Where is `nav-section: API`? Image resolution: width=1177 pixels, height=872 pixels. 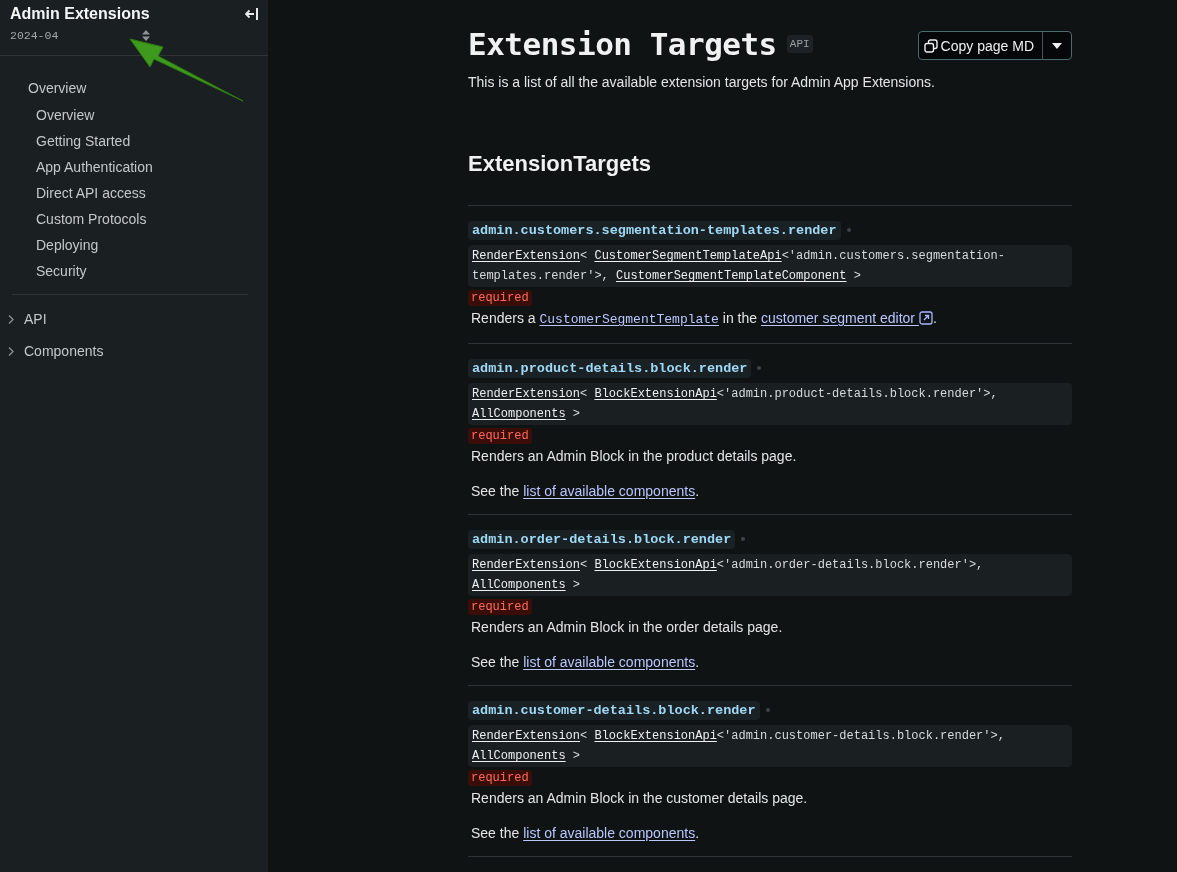
nav-section: API is located at coordinates (134, 319).